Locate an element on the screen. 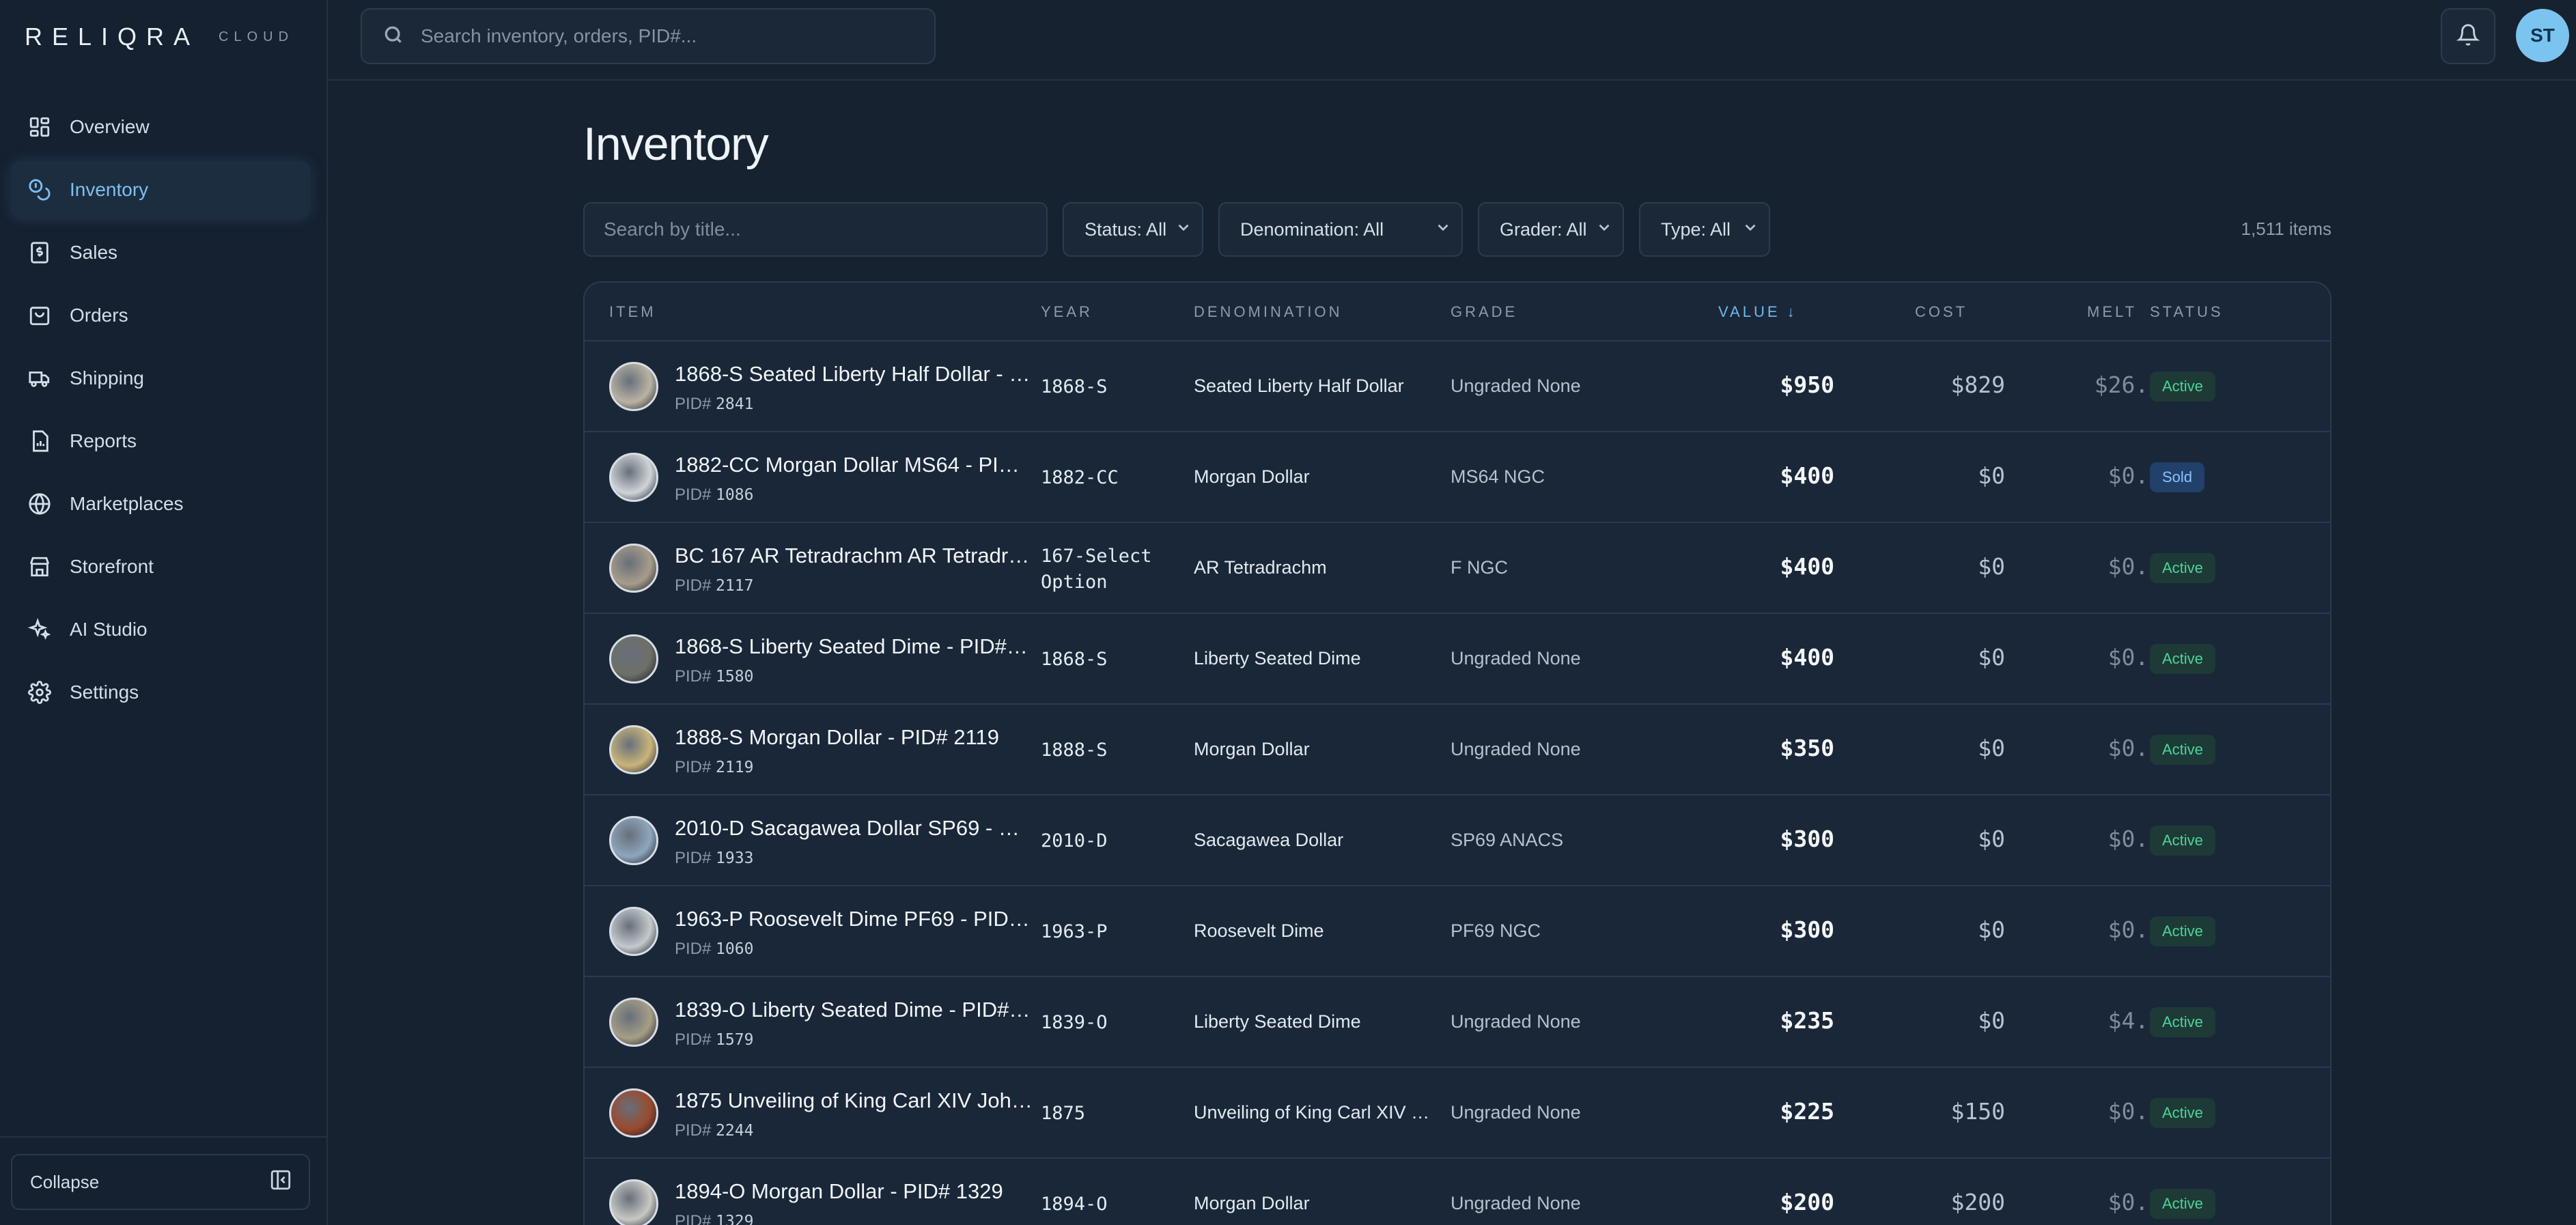 The height and width of the screenshot is (1225, 2576). column-header-value: VALUE ↓ is located at coordinates (1757, 312).